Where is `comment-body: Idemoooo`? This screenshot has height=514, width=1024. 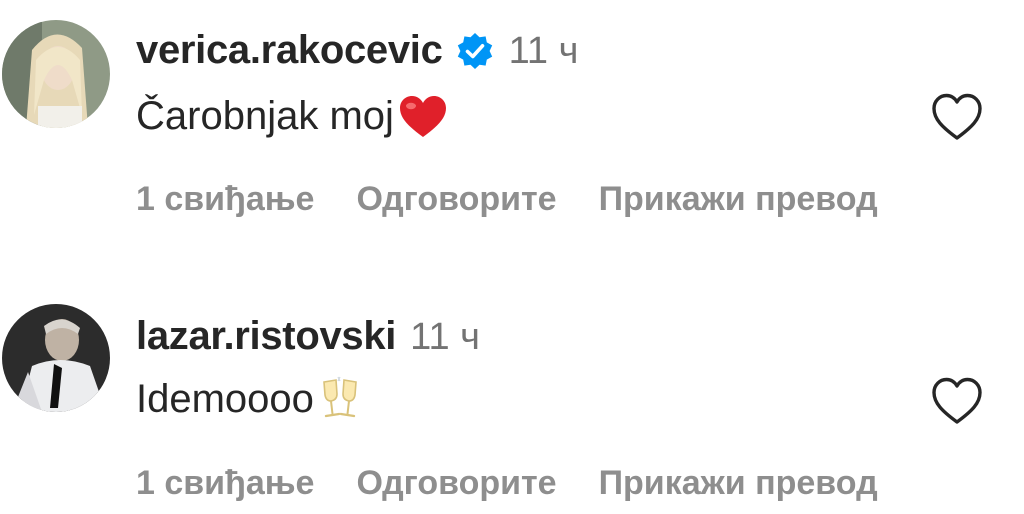
comment-body: Idemoooo is located at coordinates (249, 399).